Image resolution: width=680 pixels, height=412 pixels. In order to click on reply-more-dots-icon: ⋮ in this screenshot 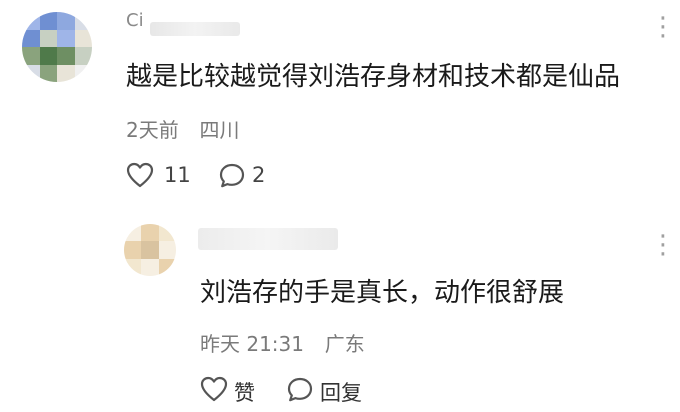, I will do `click(663, 245)`.